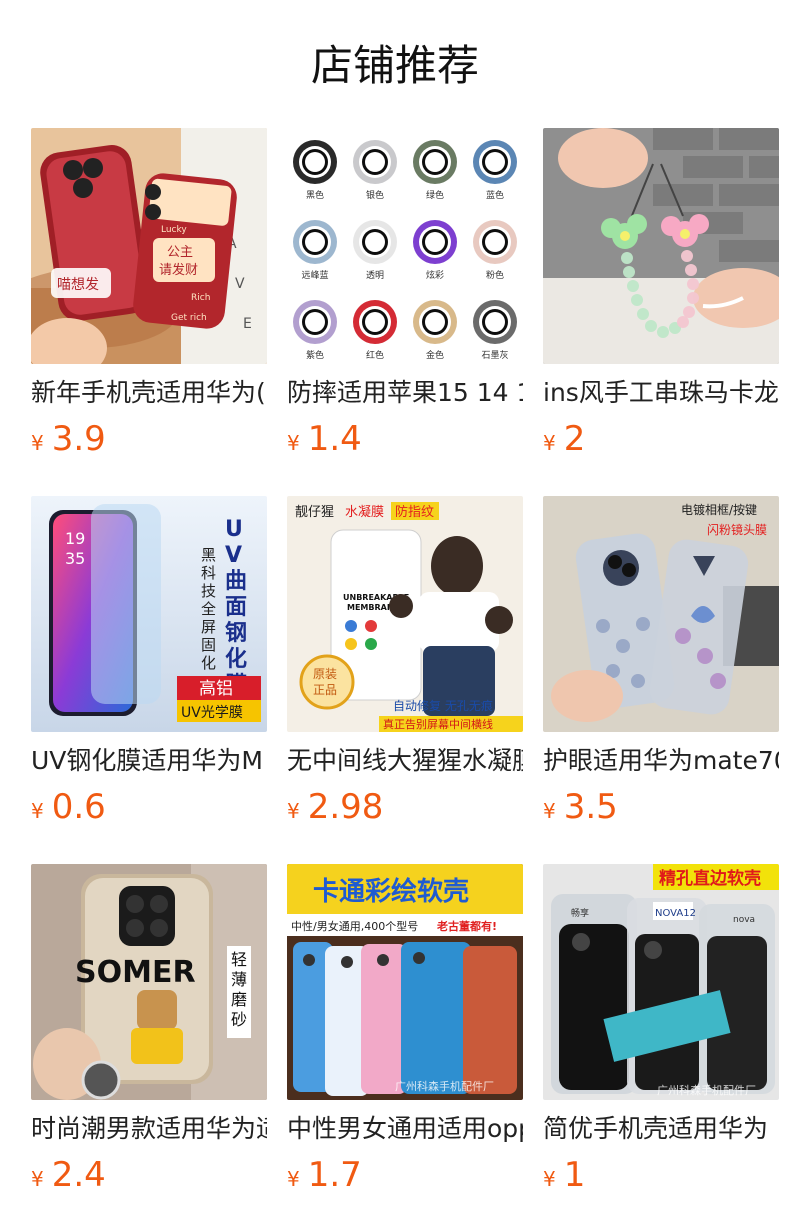  What do you see at coordinates (236, 633) in the screenshot?
I see `vtext-4: 钢` at bounding box center [236, 633].